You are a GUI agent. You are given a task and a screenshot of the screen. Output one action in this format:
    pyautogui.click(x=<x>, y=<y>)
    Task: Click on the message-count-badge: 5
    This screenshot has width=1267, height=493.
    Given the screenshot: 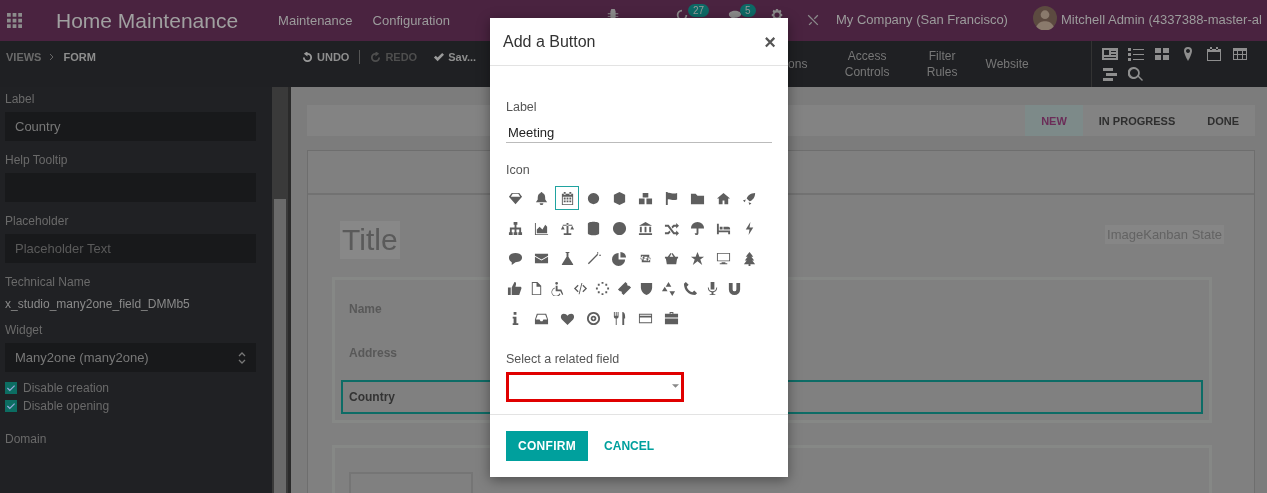 What is the action you would take?
    pyautogui.click(x=748, y=10)
    